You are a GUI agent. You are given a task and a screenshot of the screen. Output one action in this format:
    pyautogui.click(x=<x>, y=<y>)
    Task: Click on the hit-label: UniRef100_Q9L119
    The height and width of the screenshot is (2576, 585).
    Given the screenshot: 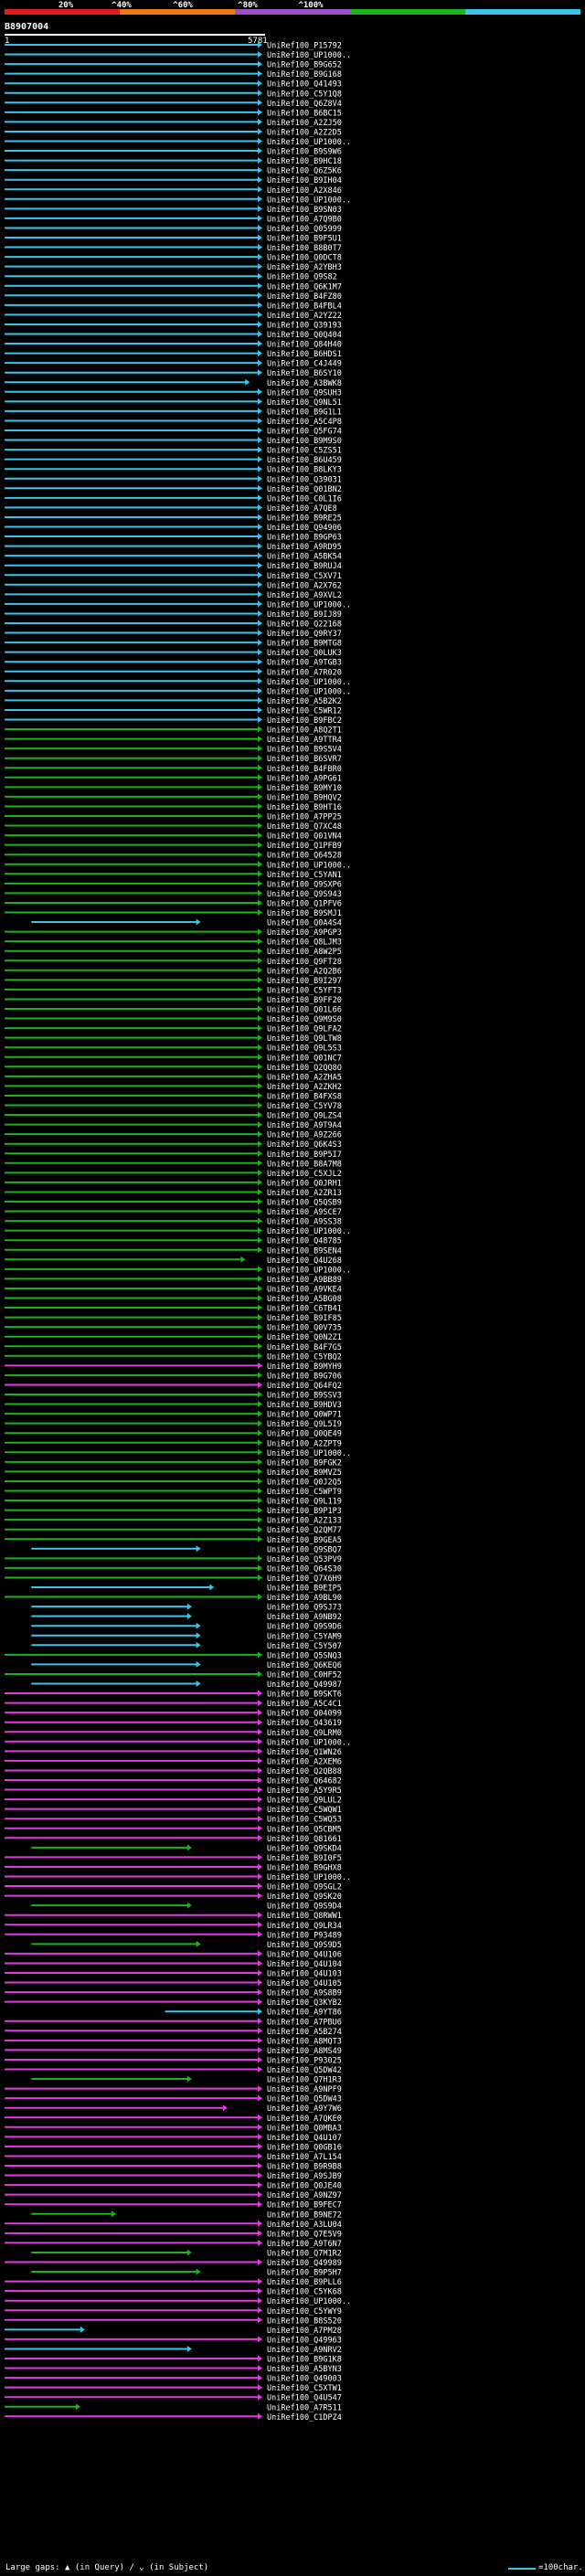 What is the action you would take?
    pyautogui.click(x=304, y=1502)
    